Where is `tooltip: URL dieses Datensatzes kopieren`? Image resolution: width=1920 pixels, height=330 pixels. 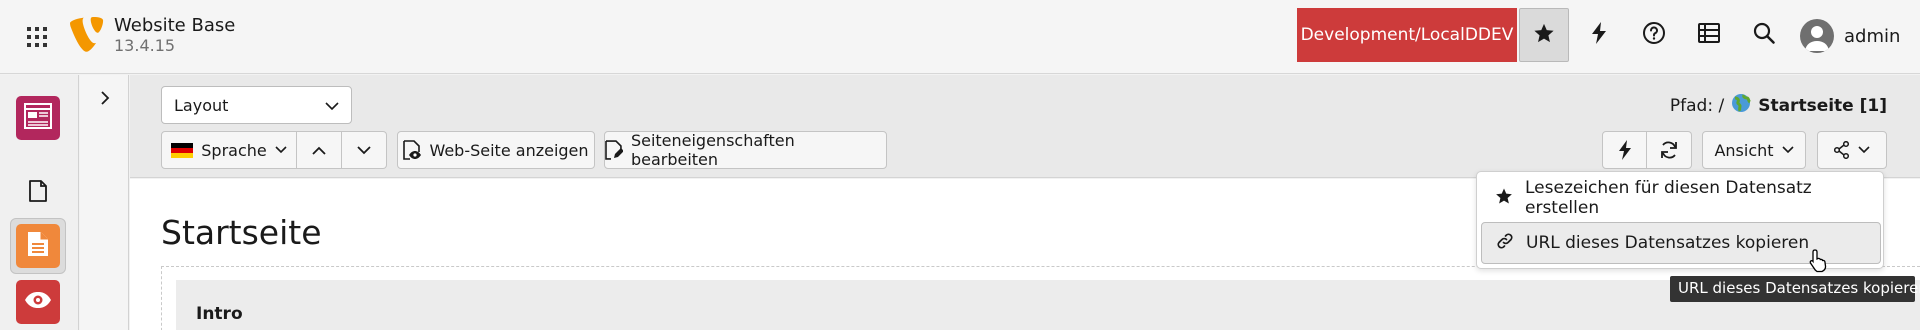
tooltip: URL dieses Datensatzes kopieren is located at coordinates (1795, 289).